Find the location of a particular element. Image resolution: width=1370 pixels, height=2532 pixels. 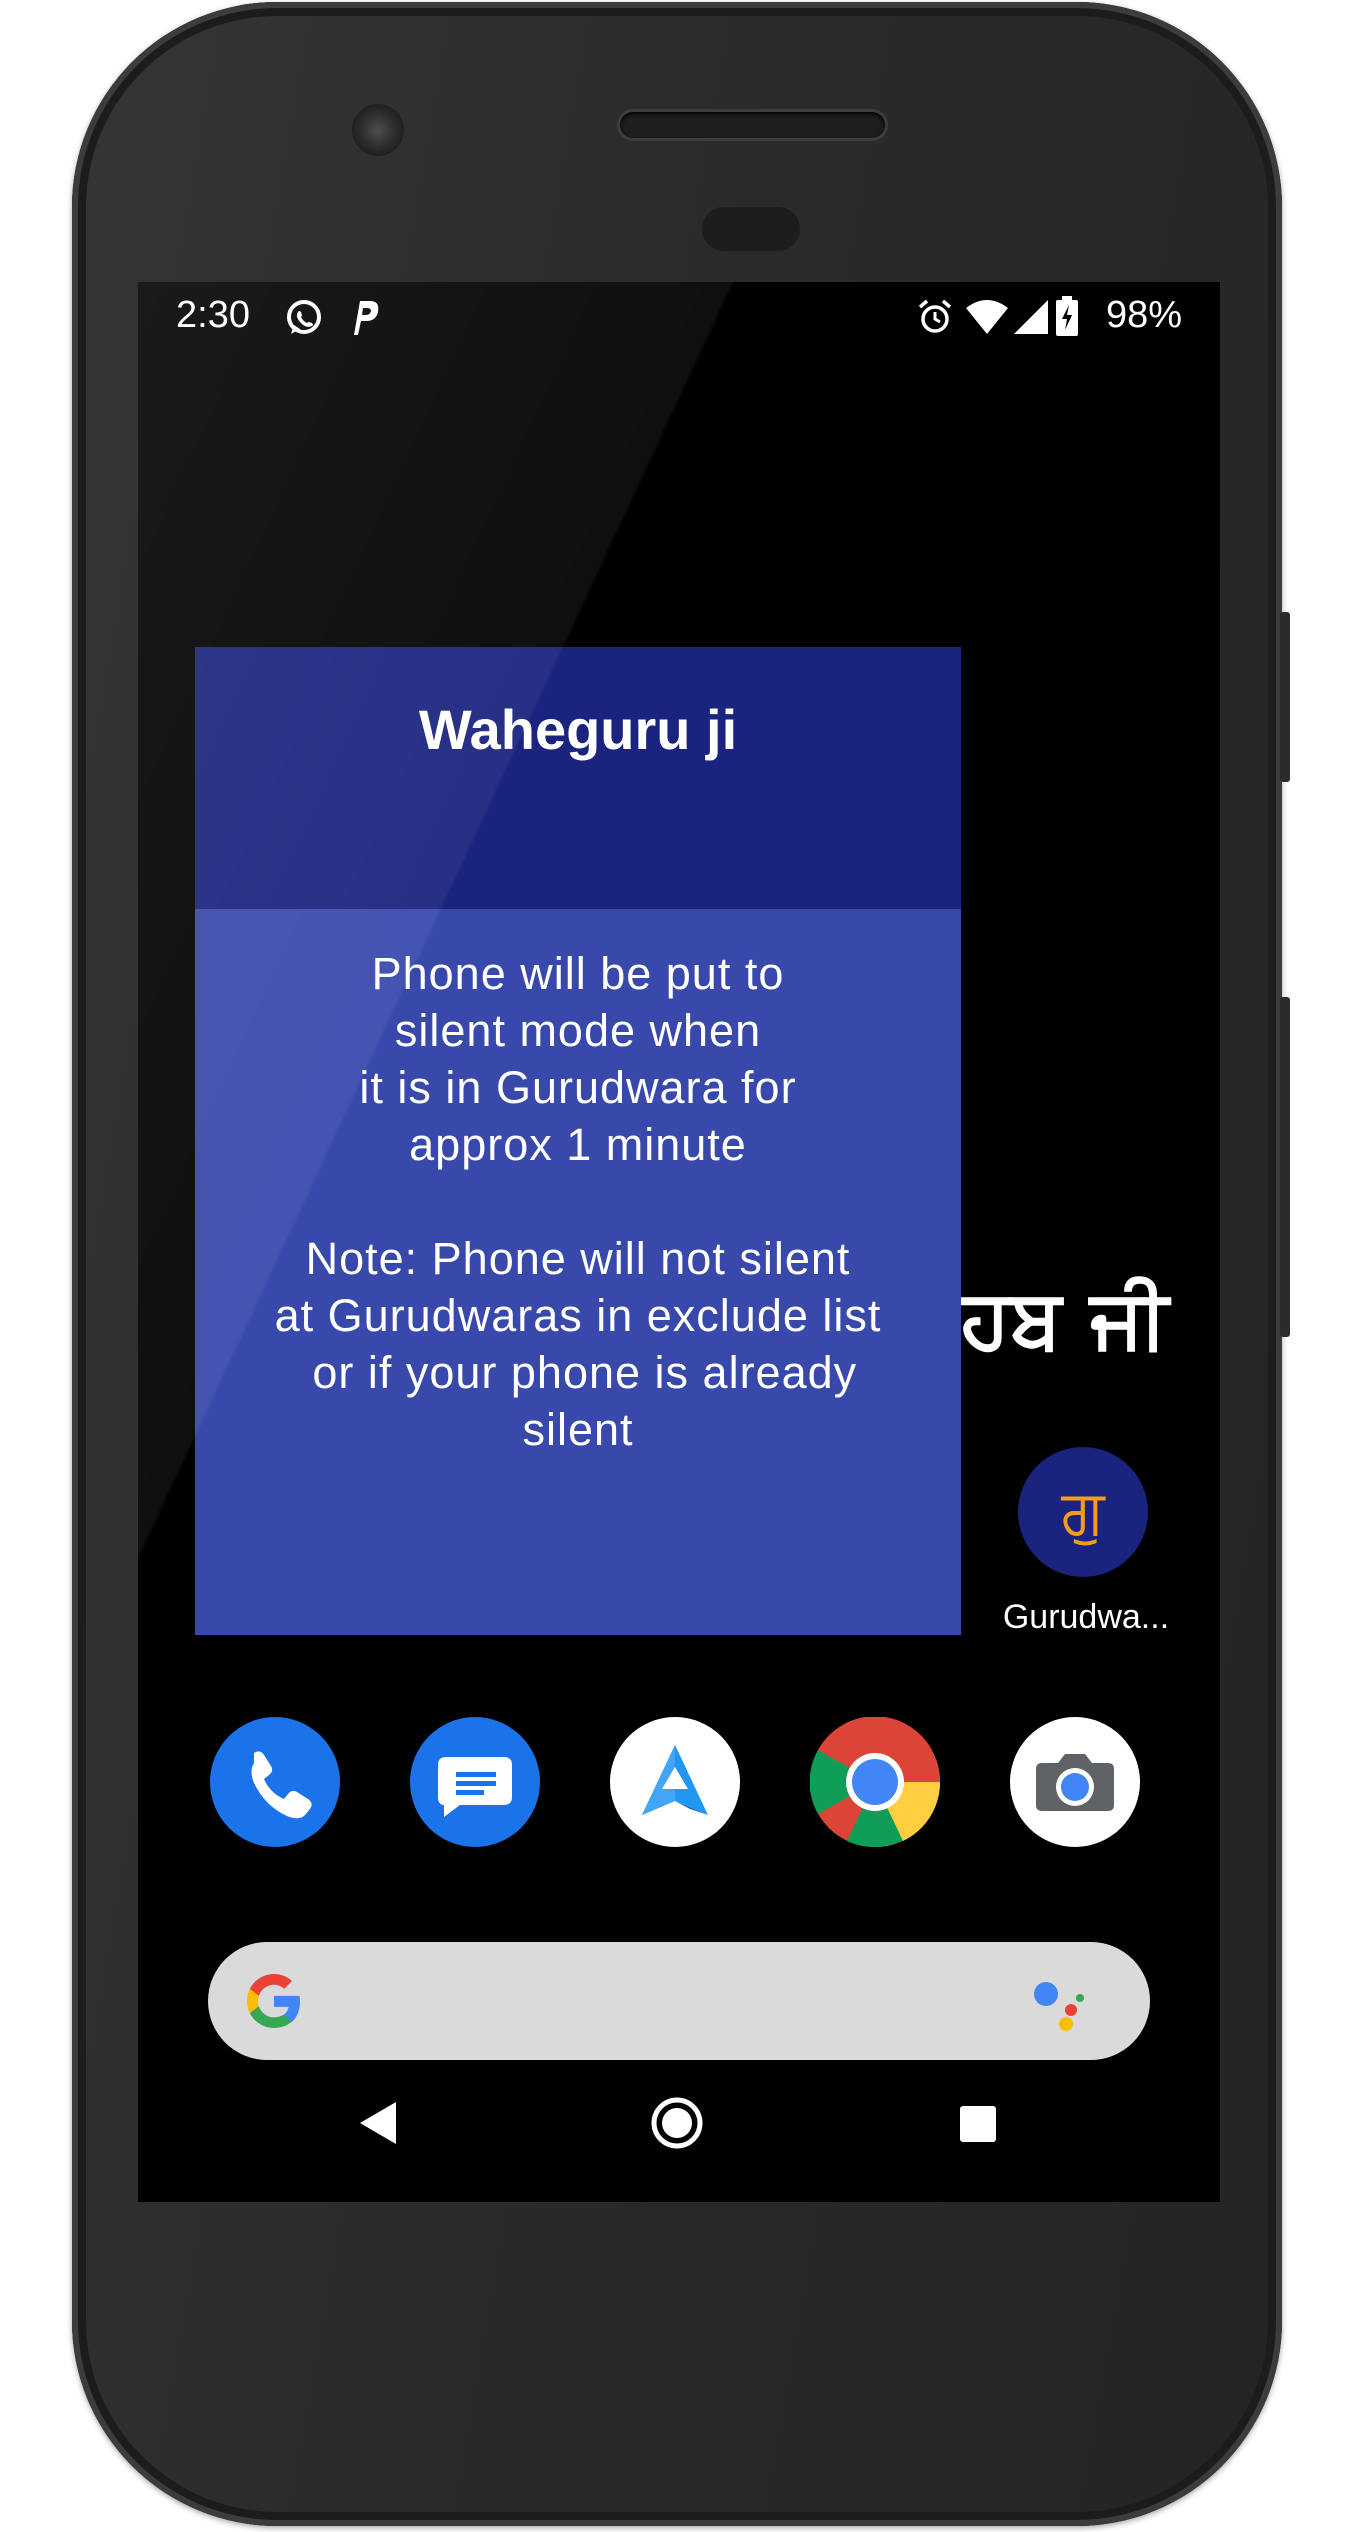

dialog-note-line: or if your phone is already is located at coordinates (578, 1372).